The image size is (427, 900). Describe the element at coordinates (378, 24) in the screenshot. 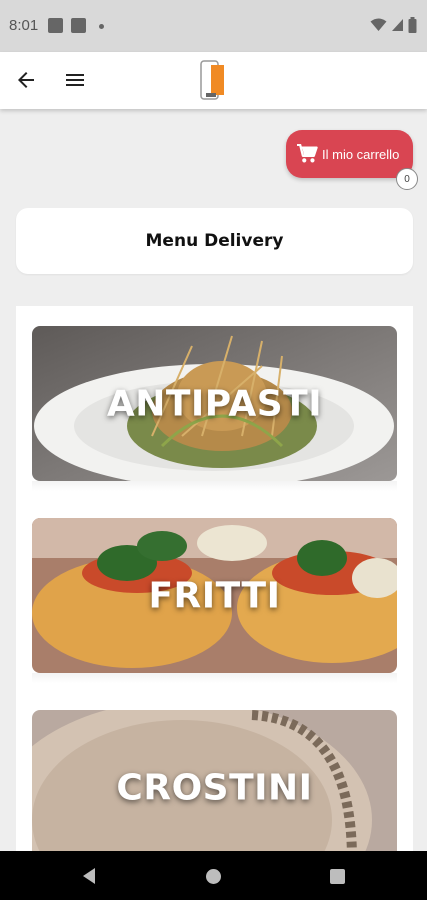

I see `wifi-icon` at that location.